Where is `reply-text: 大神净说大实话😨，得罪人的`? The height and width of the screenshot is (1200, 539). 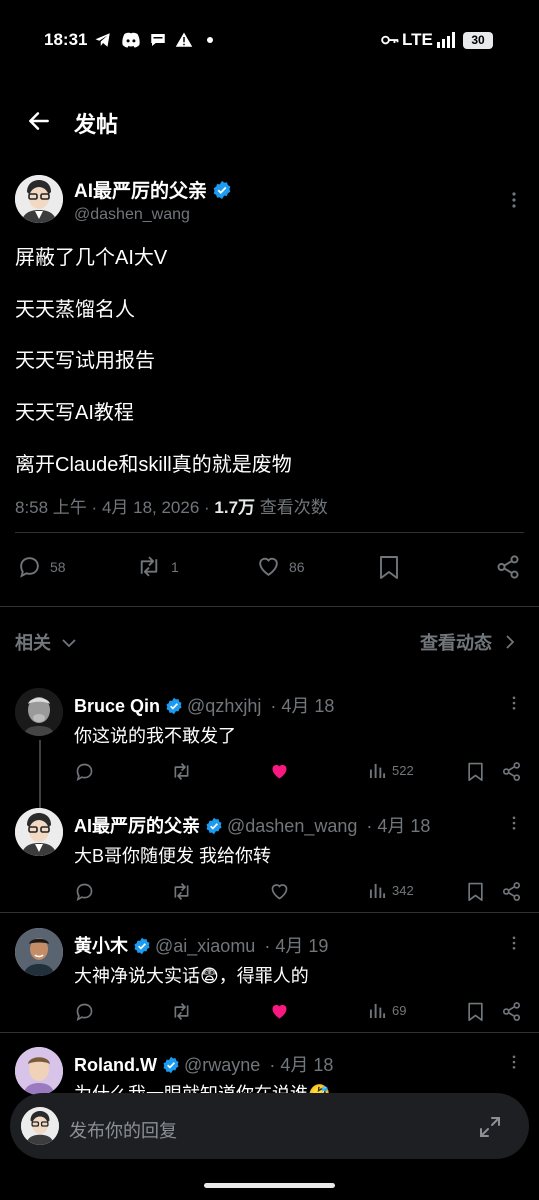 reply-text: 大神净说大实话😨，得罪人的 is located at coordinates (191, 976).